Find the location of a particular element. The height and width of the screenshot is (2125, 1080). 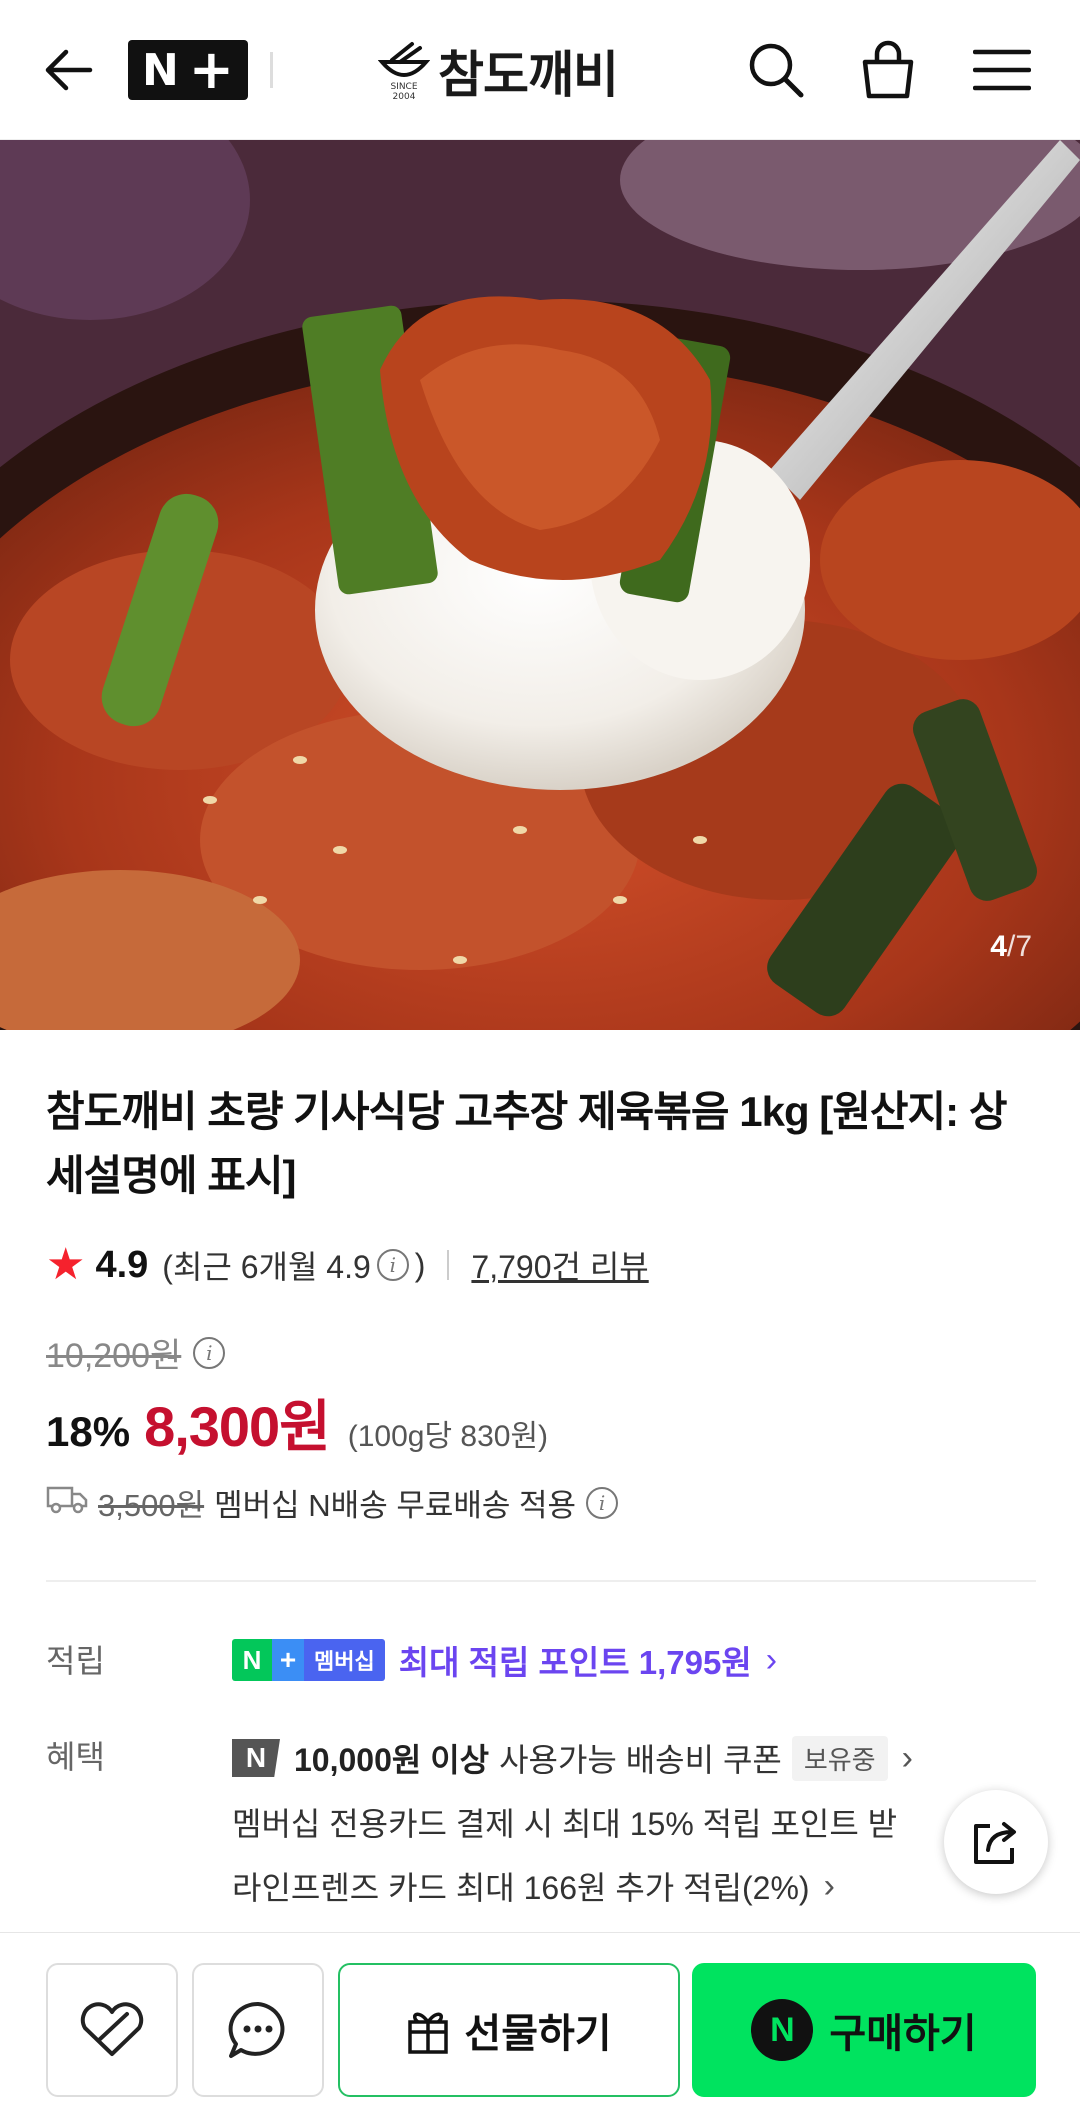

earn-points-row: N + 멤버십 최대 적립 포인트 1,795원 › is located at coordinates (504, 1660).